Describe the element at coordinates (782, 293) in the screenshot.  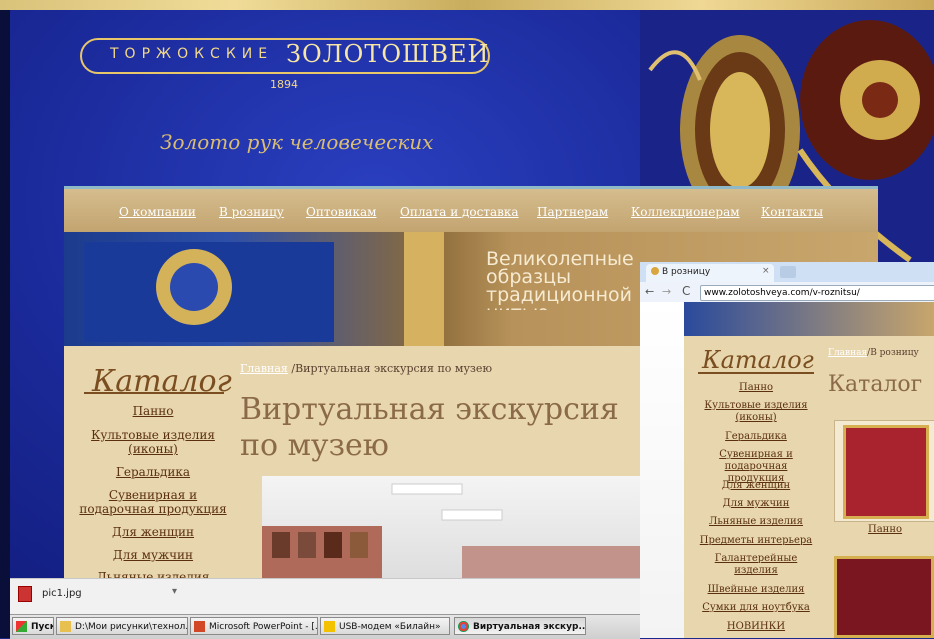
I see `url-text: www.zolotoshveya.com/v-roznitsu/` at that location.